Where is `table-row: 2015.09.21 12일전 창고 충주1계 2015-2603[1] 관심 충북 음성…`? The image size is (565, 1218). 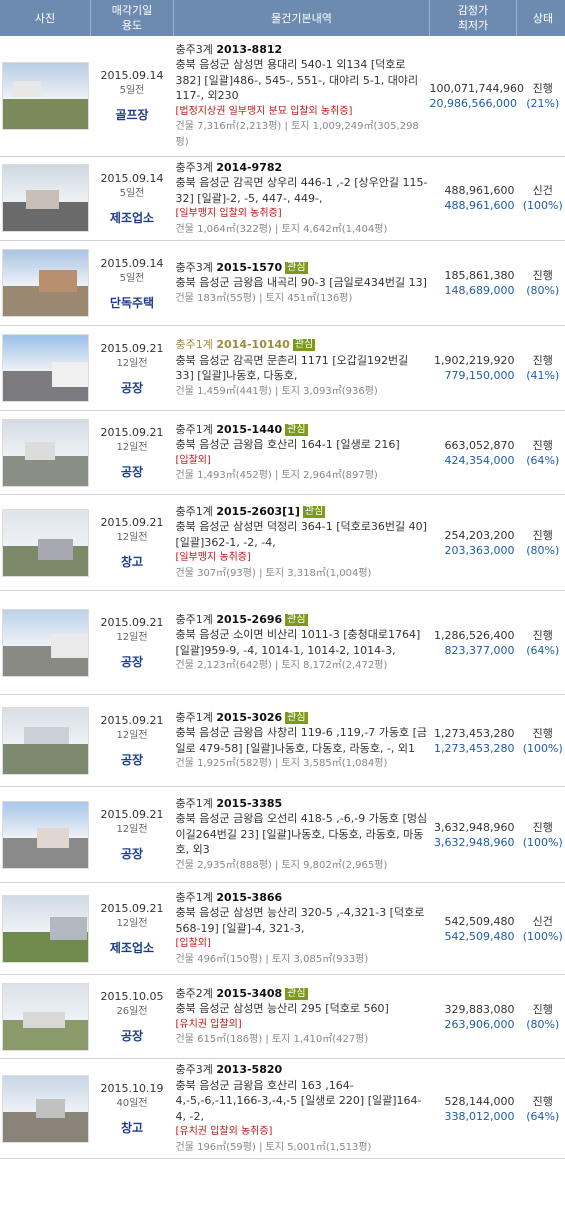
table-row: 2015.09.21 12일전 창고 충주1계 2015-2603[1] 관심 충북 음성… is located at coordinates (282, 542).